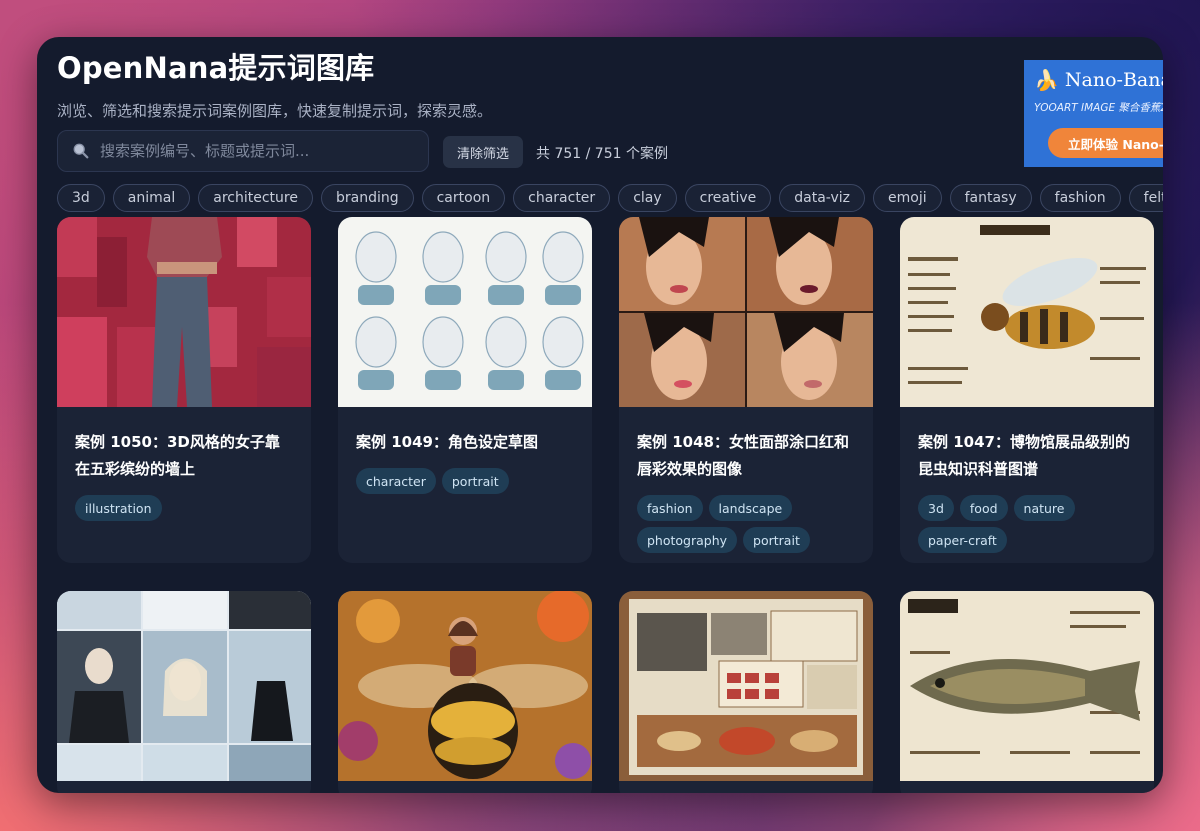 Image resolution: width=1200 pixels, height=831 pixels. Describe the element at coordinates (1046, 80) in the screenshot. I see `banana-icon: 🍌` at that location.